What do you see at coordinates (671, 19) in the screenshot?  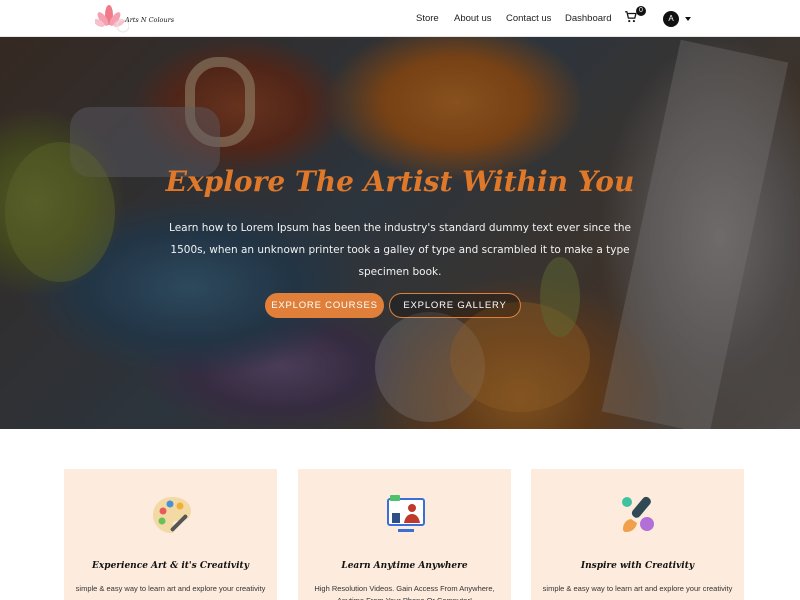 I see `avatar: A` at bounding box center [671, 19].